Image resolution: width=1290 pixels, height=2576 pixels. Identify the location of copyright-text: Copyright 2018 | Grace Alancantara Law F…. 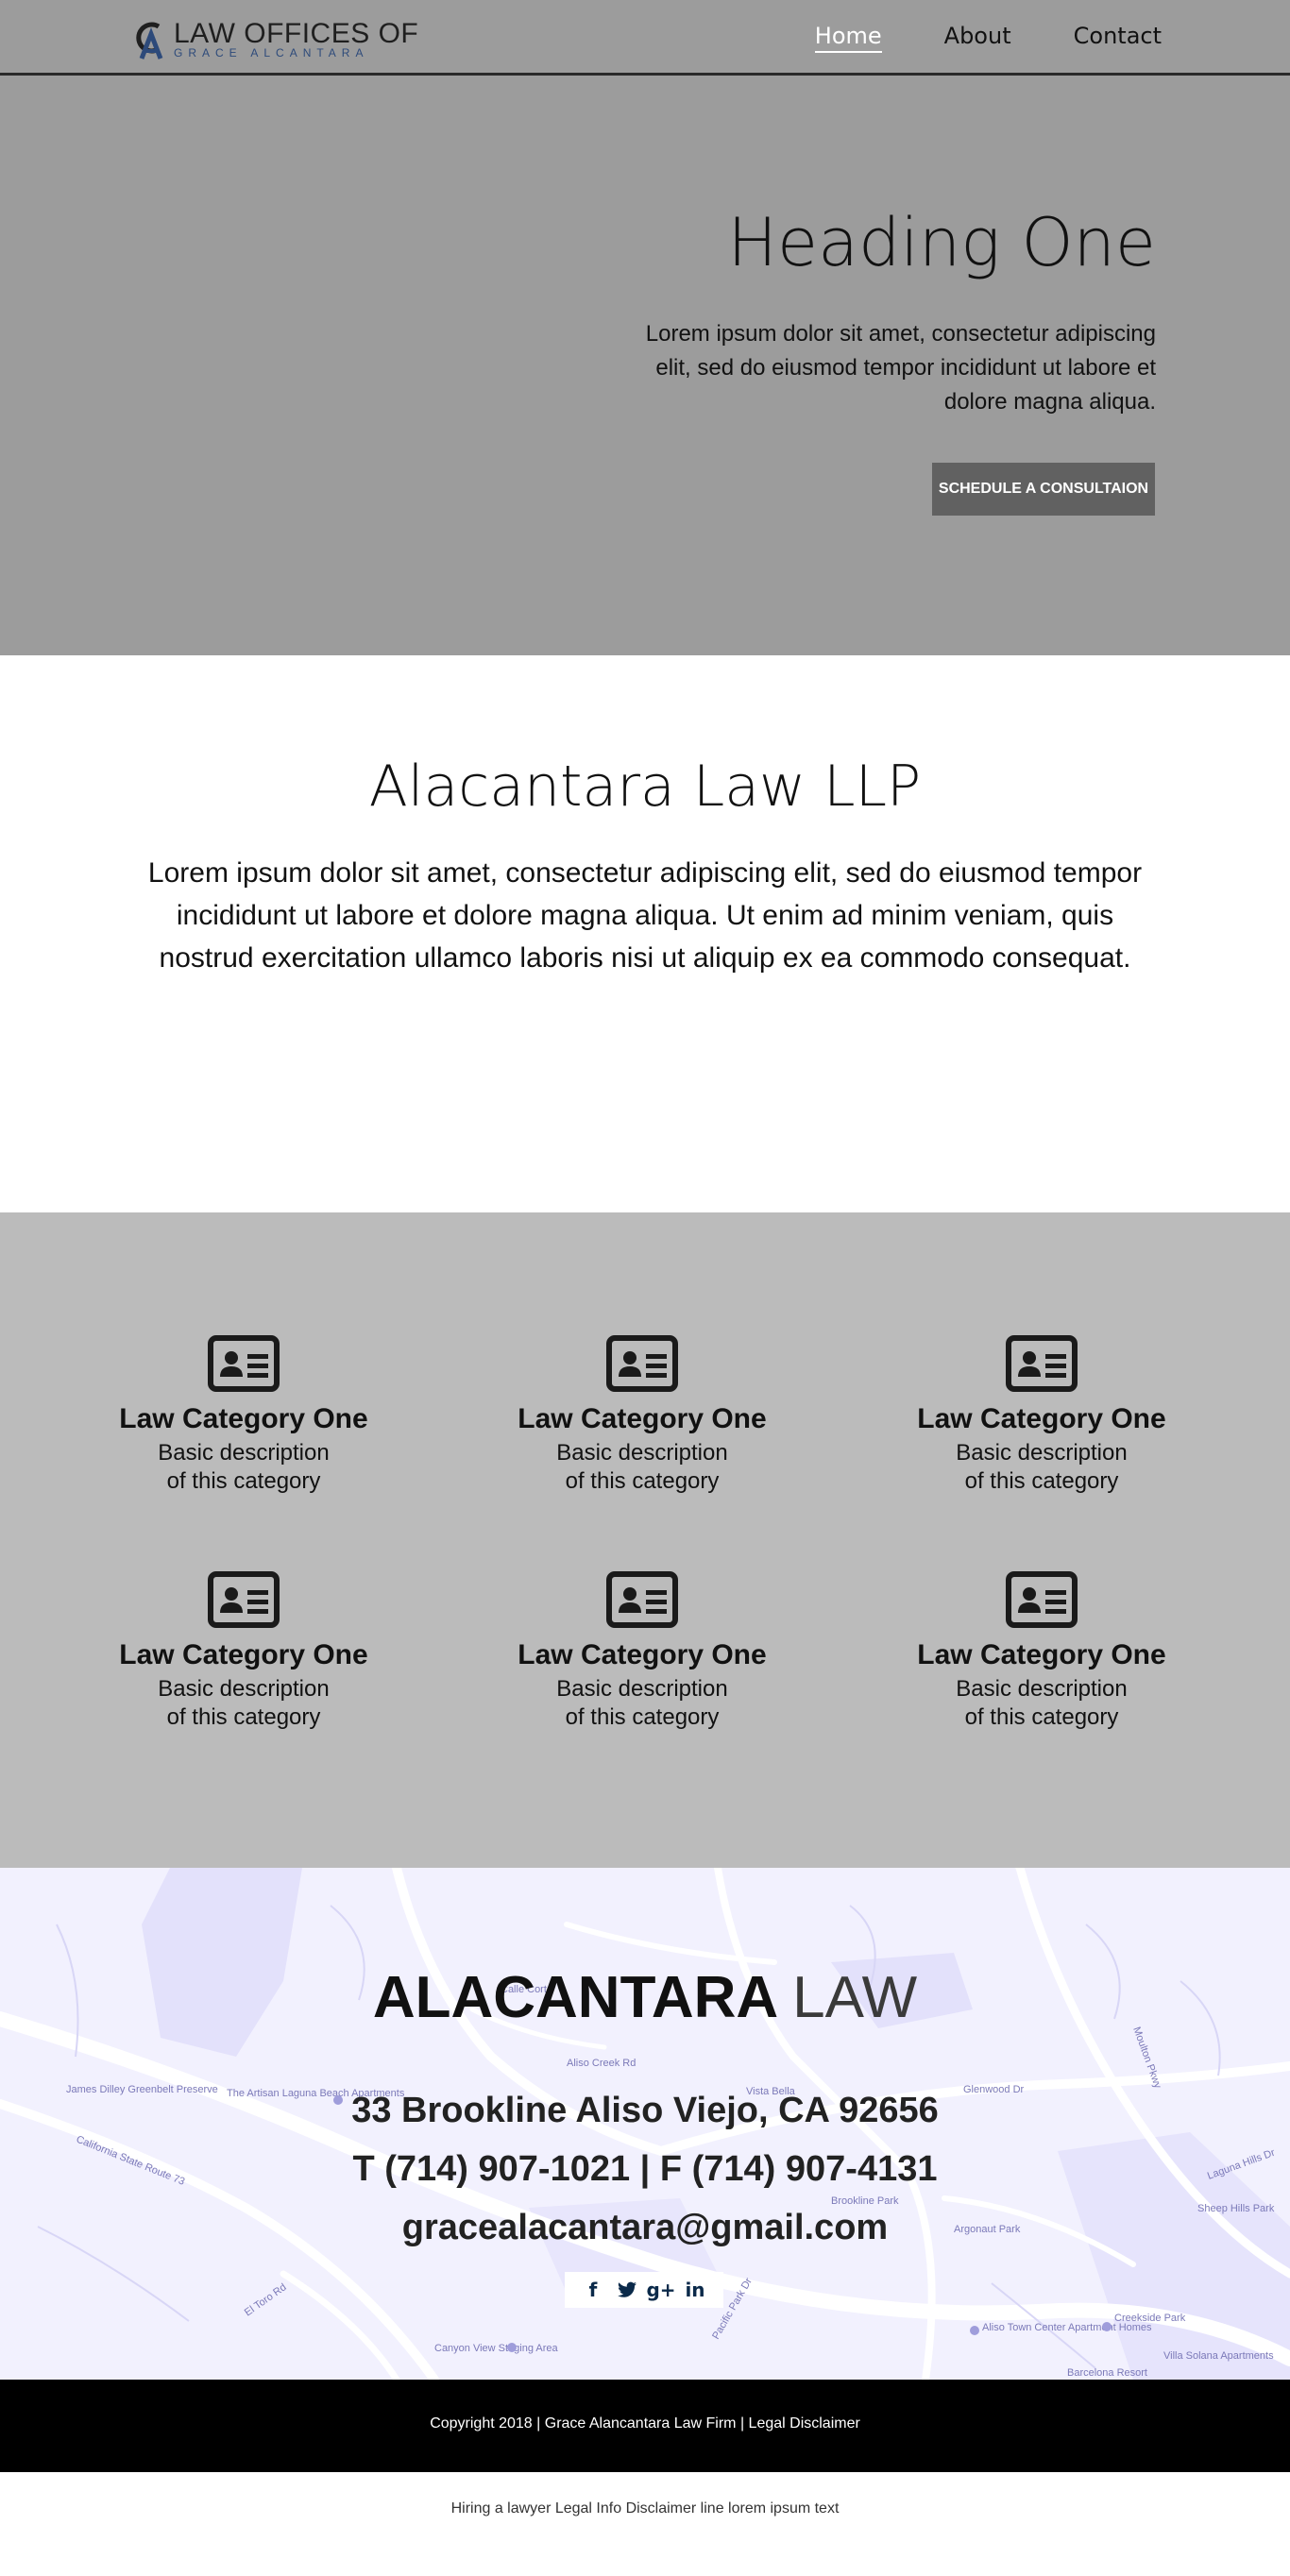
(645, 2423).